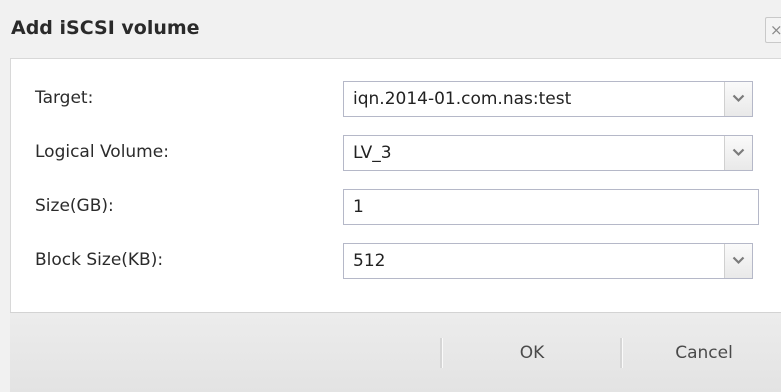 The width and height of the screenshot is (781, 392). I want to click on size-input: 1, so click(551, 207).